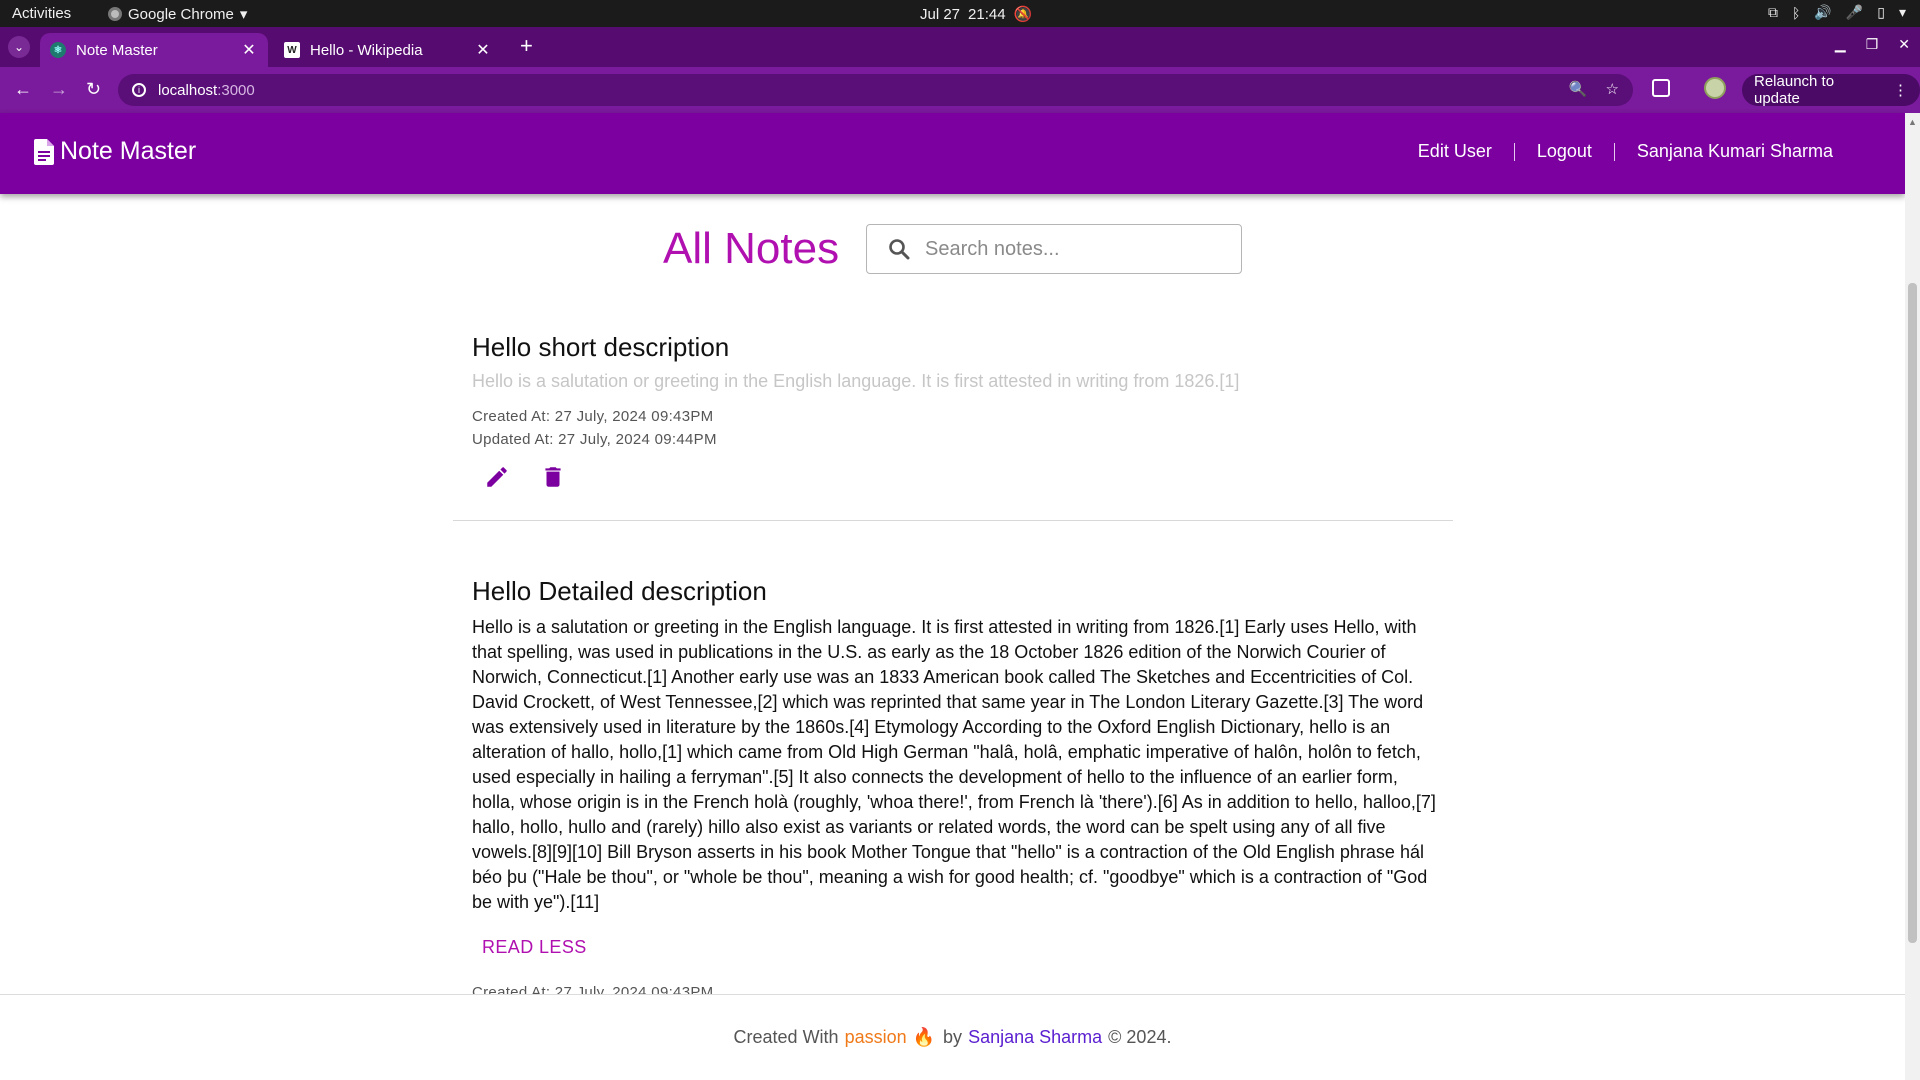  Describe the element at coordinates (899, 249) in the screenshot. I see `search-icon` at that location.